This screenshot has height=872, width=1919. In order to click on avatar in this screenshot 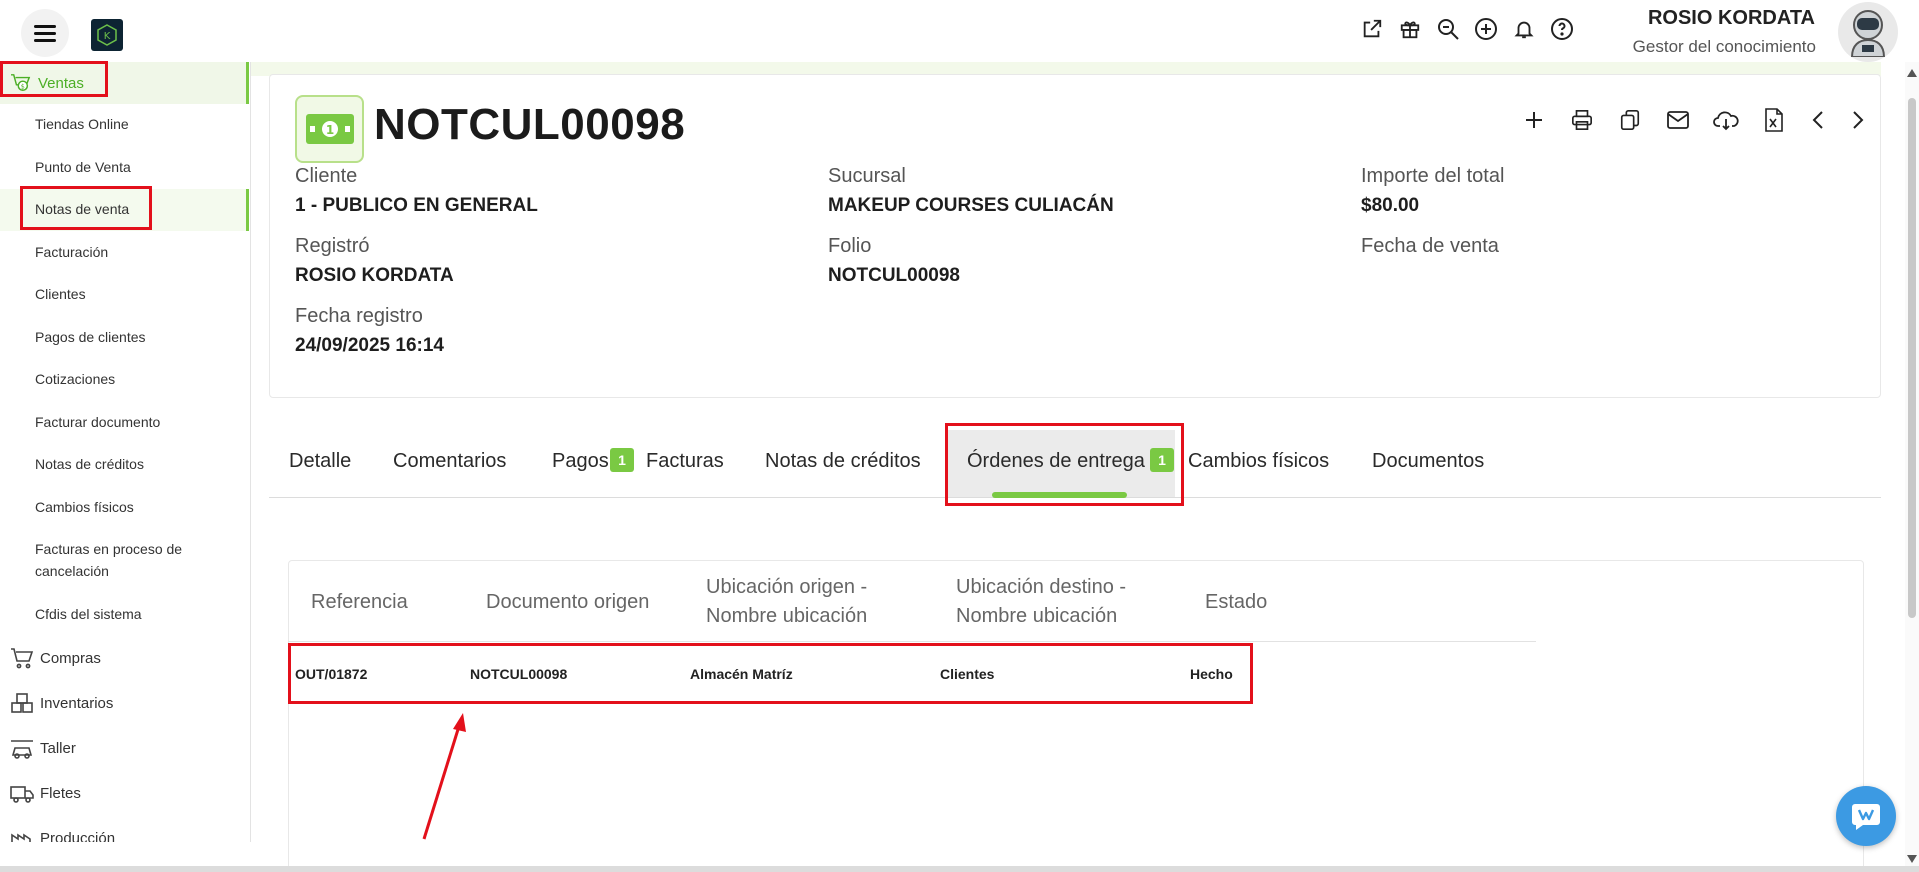, I will do `click(1868, 32)`.